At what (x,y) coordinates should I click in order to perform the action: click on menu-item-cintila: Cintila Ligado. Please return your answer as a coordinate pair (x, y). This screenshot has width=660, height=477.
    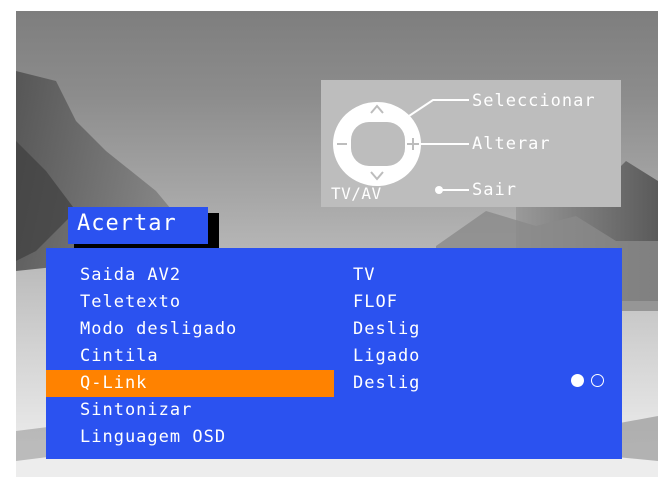
    Looking at the image, I should click on (334, 356).